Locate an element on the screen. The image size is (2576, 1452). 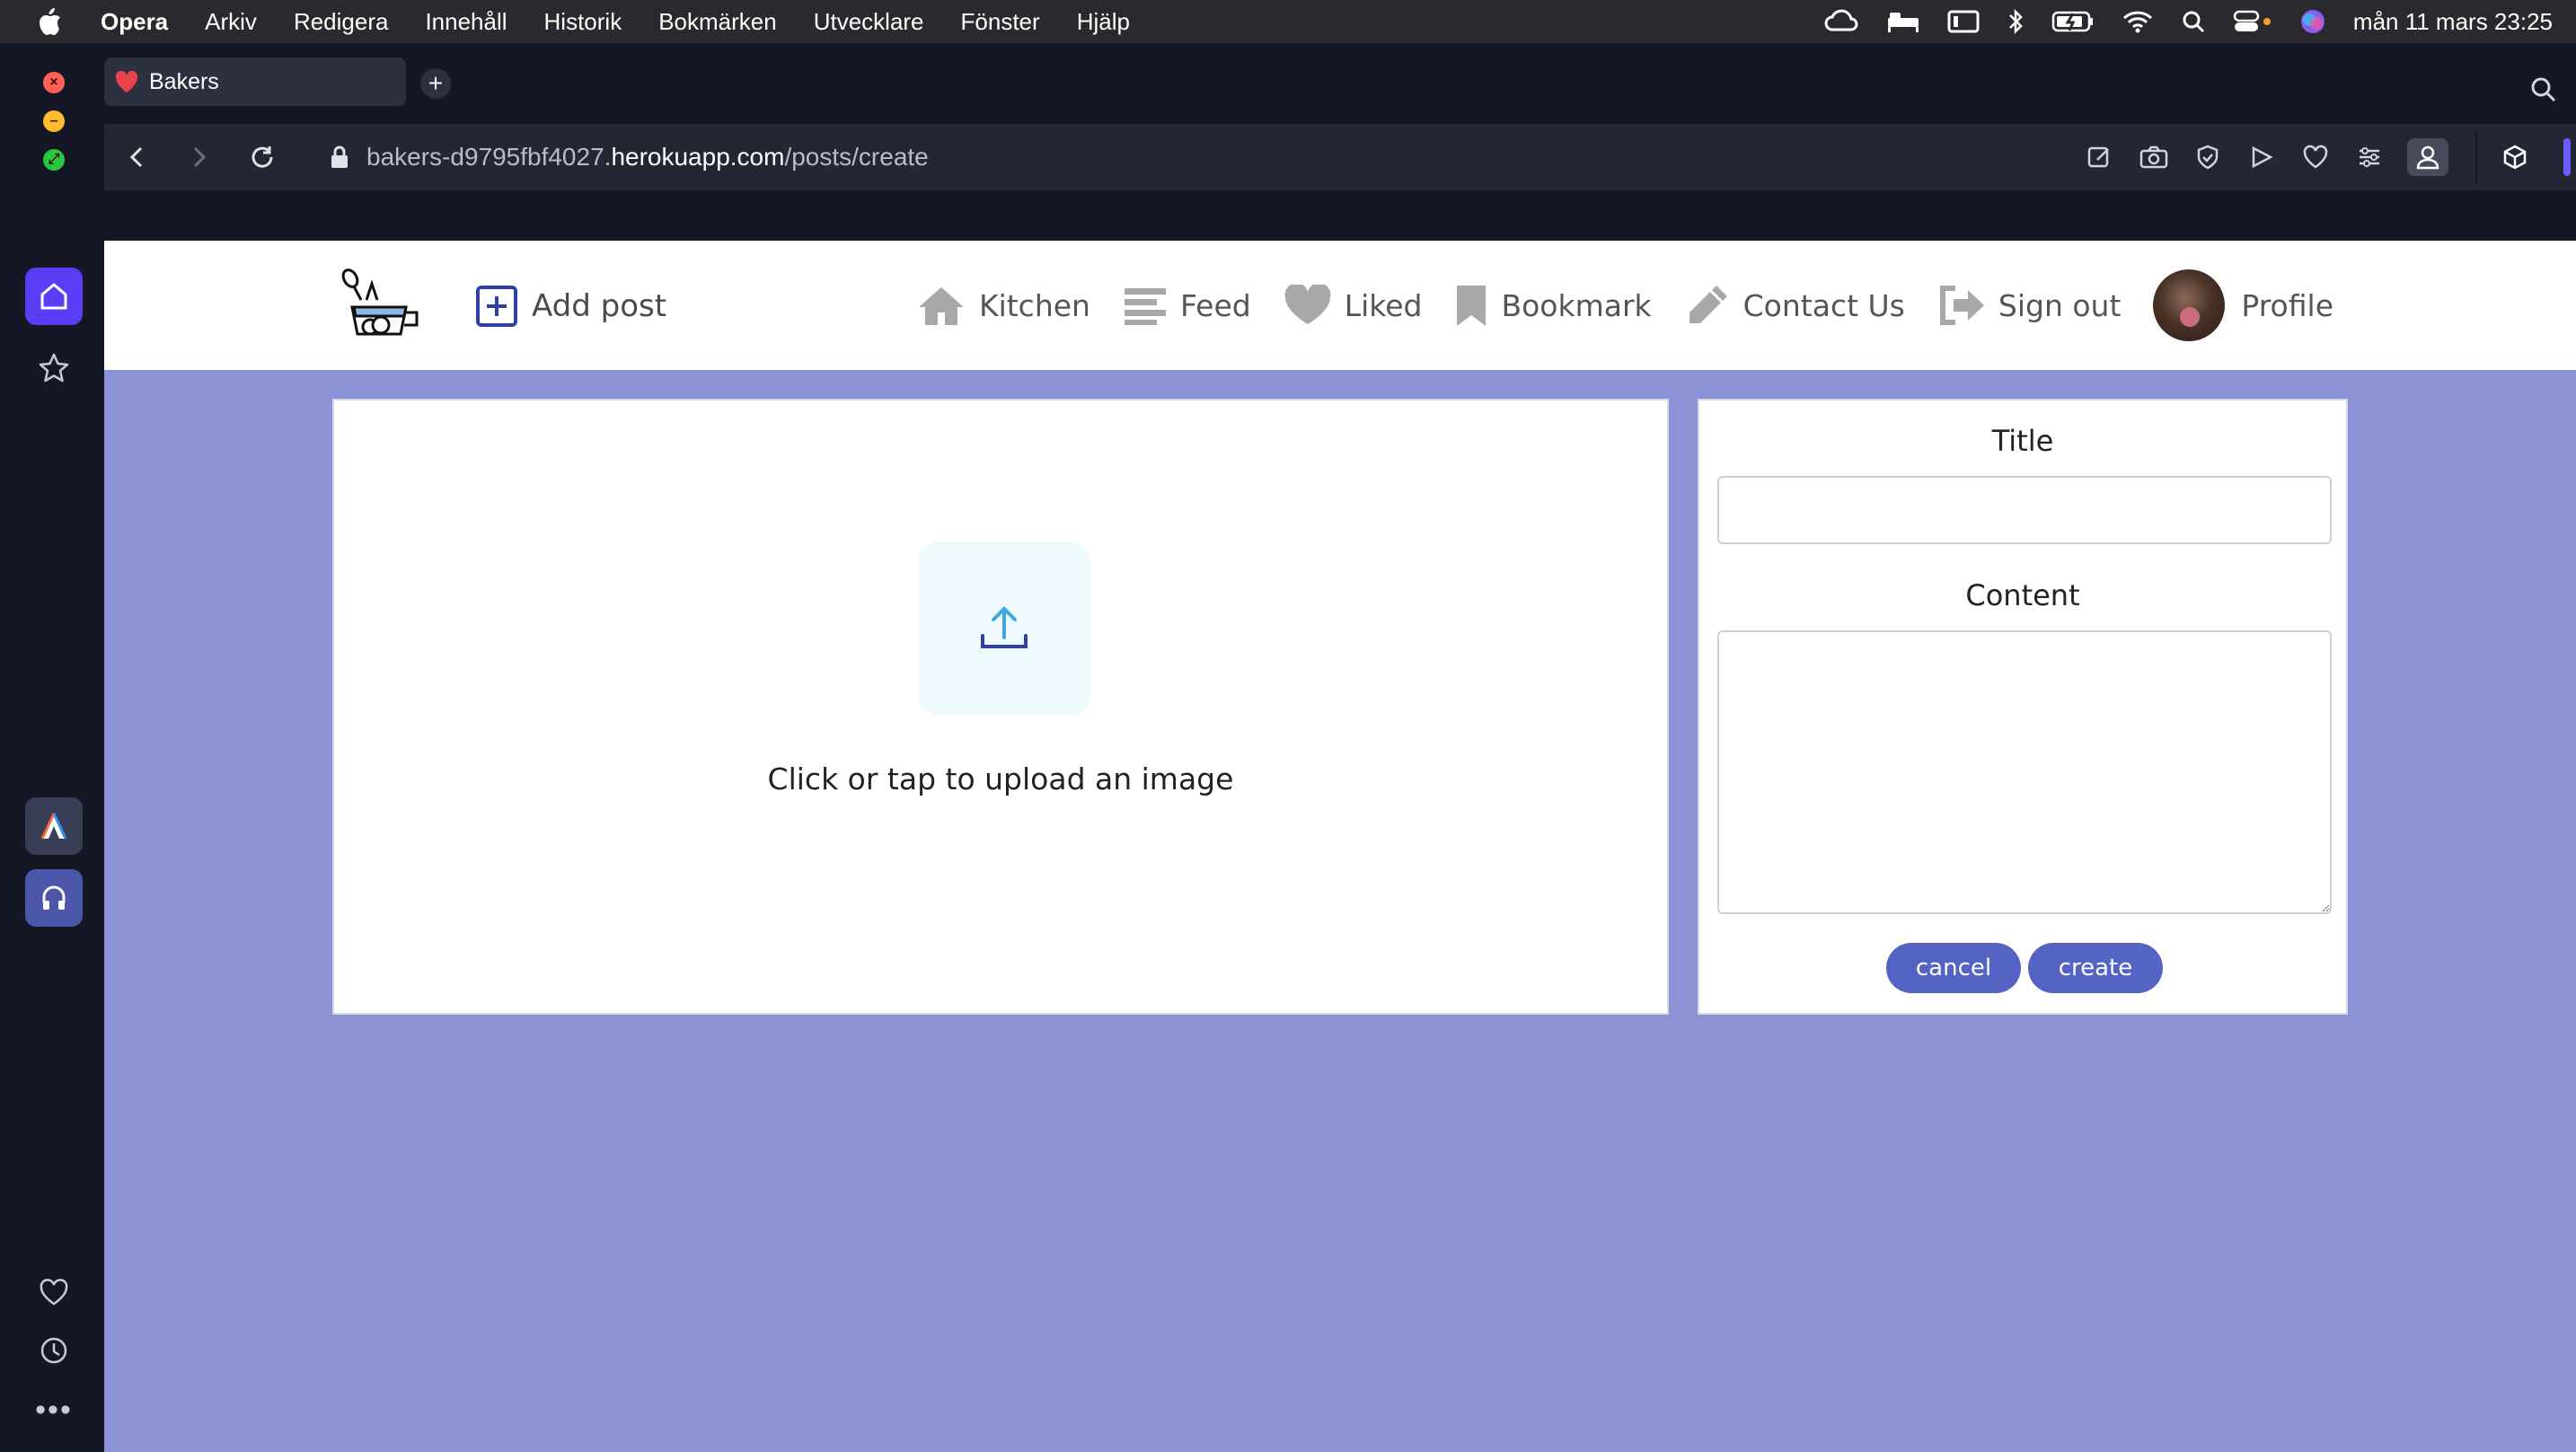
menu-arkiv: Arkiv is located at coordinates (231, 22).